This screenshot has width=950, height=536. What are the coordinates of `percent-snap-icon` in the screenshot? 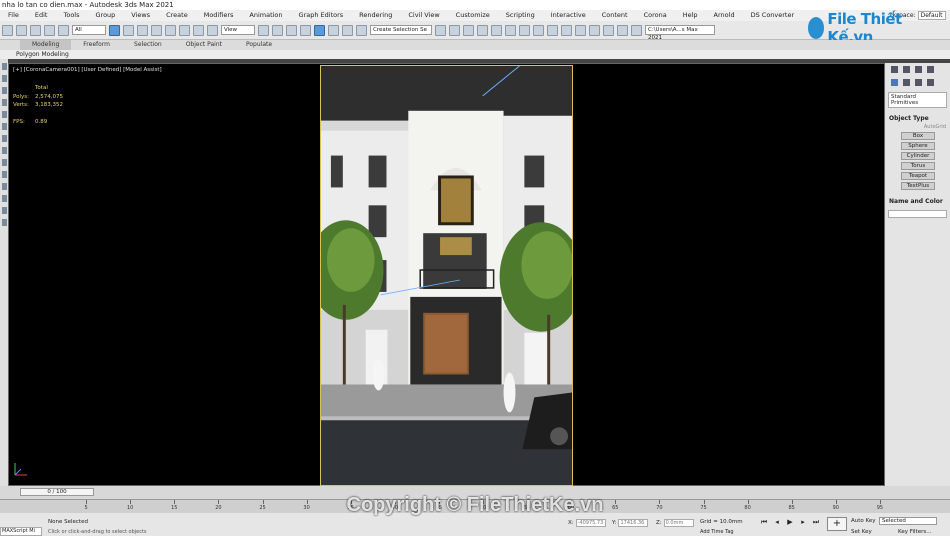 It's located at (333, 30).